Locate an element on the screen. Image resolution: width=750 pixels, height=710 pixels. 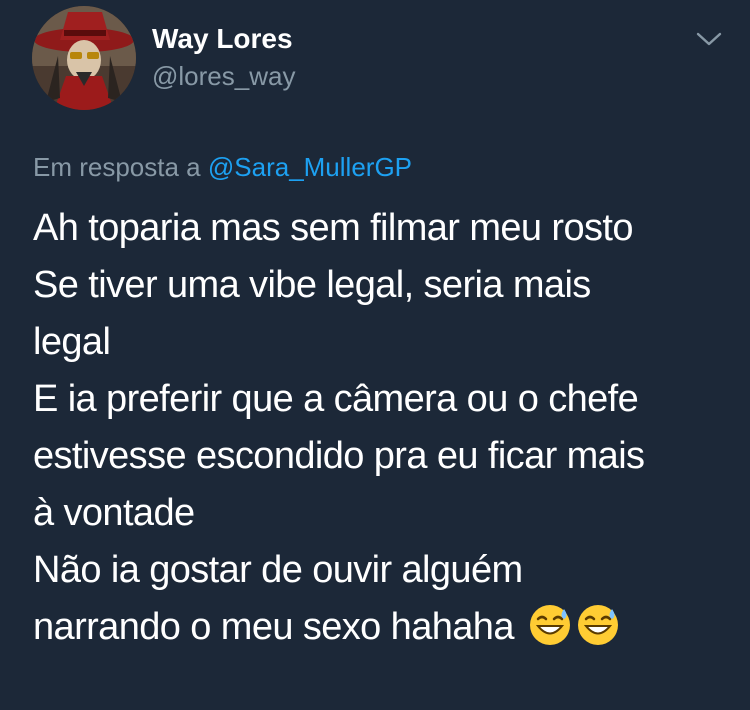
author-handle: @lores_way is located at coordinates (223, 76).